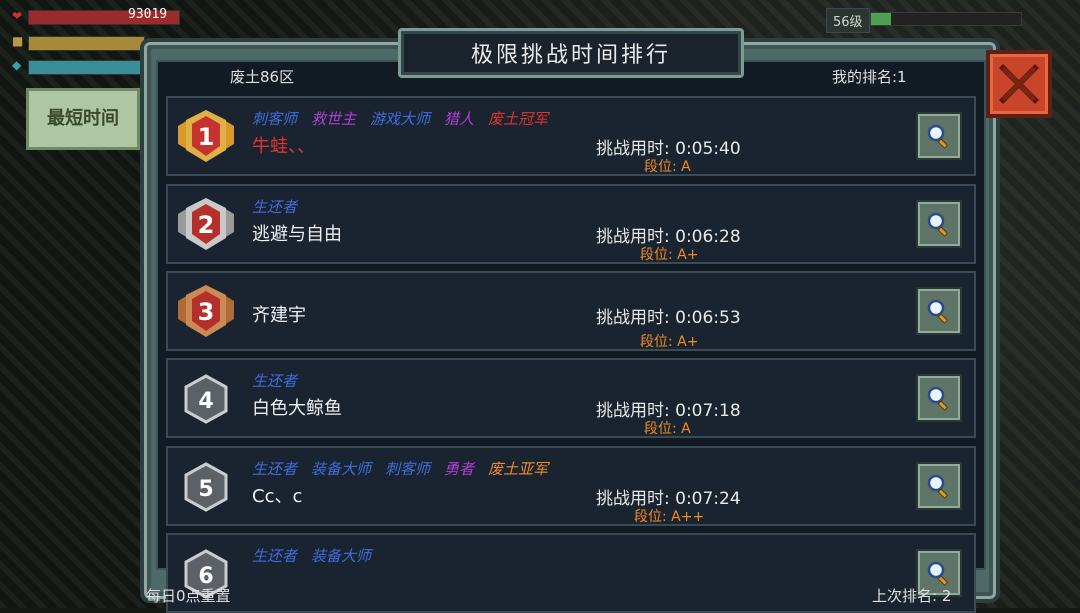 The image size is (1080, 613). I want to click on rank-number: 1, so click(206, 137).